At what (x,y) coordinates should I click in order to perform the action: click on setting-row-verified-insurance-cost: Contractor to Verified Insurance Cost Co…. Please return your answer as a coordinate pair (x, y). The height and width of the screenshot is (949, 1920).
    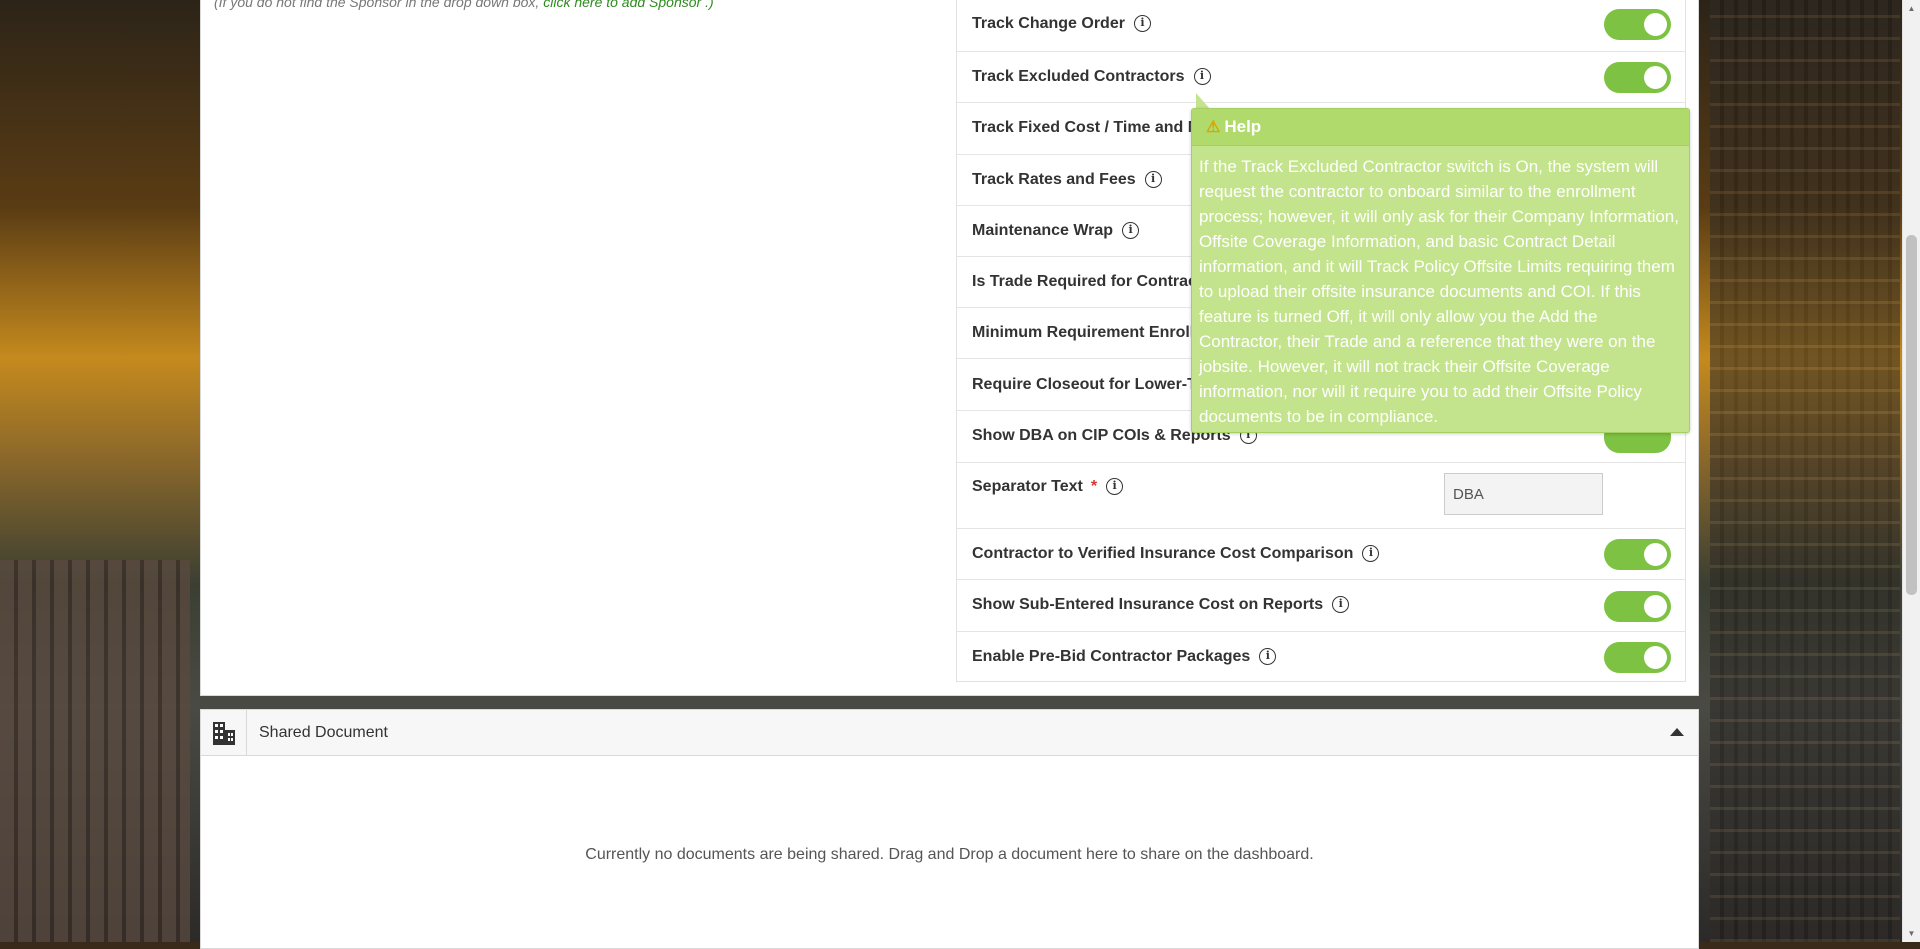
    Looking at the image, I should click on (1321, 554).